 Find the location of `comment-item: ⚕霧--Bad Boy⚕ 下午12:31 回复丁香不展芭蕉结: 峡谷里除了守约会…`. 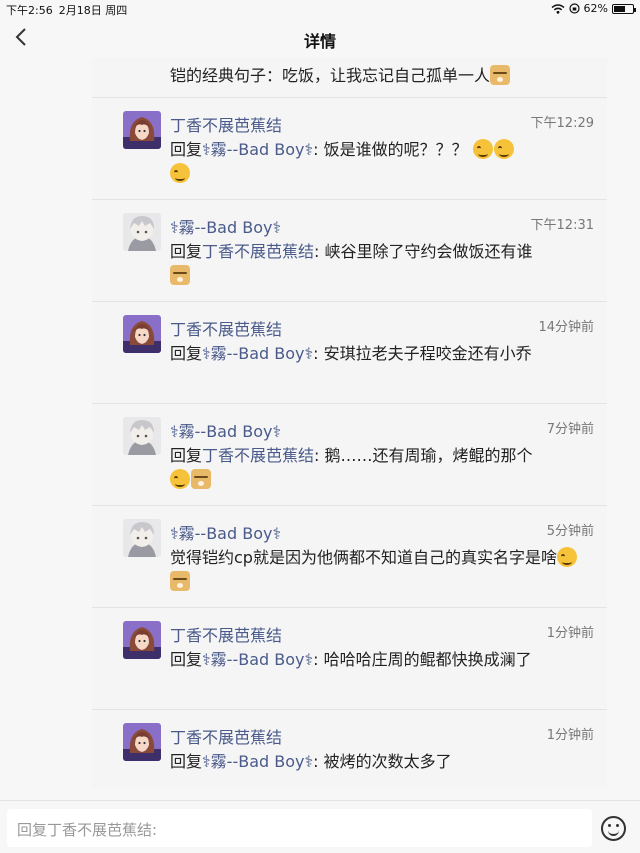

comment-item: ⚕霧--Bad Boy⚕ 下午12:31 回复丁香不展芭蕉结: 峡谷里除了守约会… is located at coordinates (349, 251).